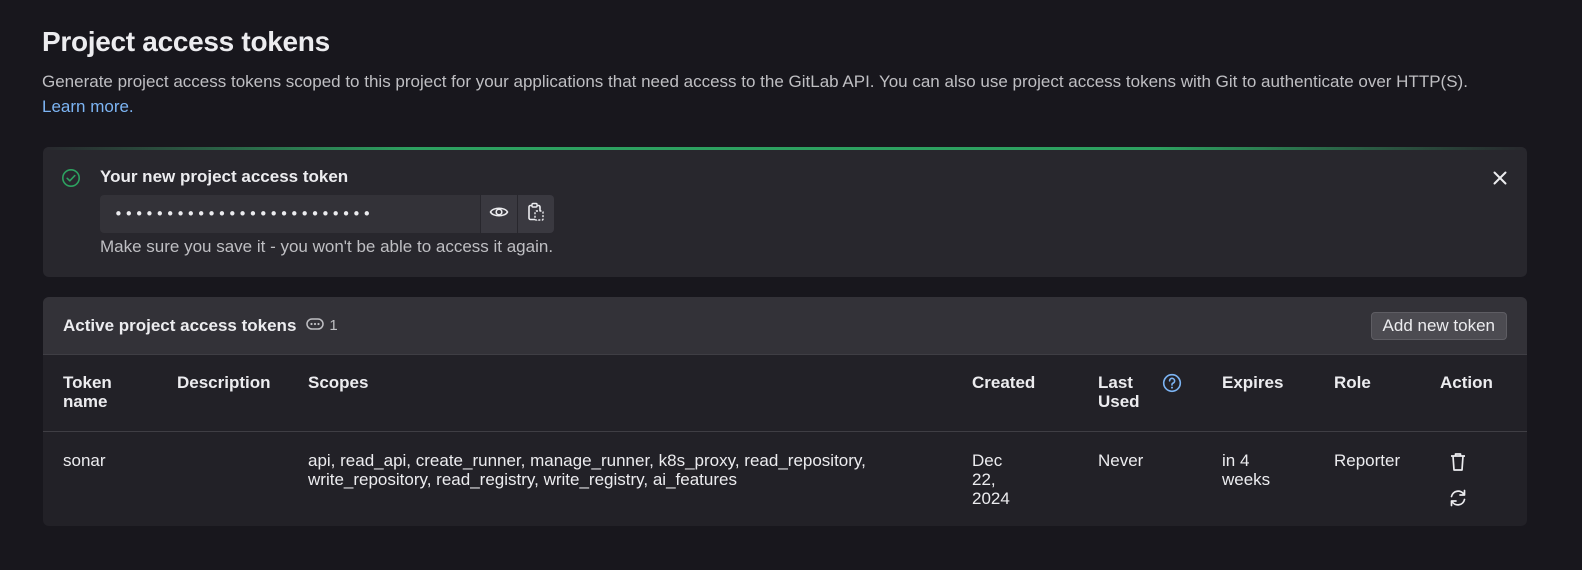 The width and height of the screenshot is (1582, 570). What do you see at coordinates (290, 214) in the screenshot?
I see `token-value-field: •••••••••••••••••••••••••` at bounding box center [290, 214].